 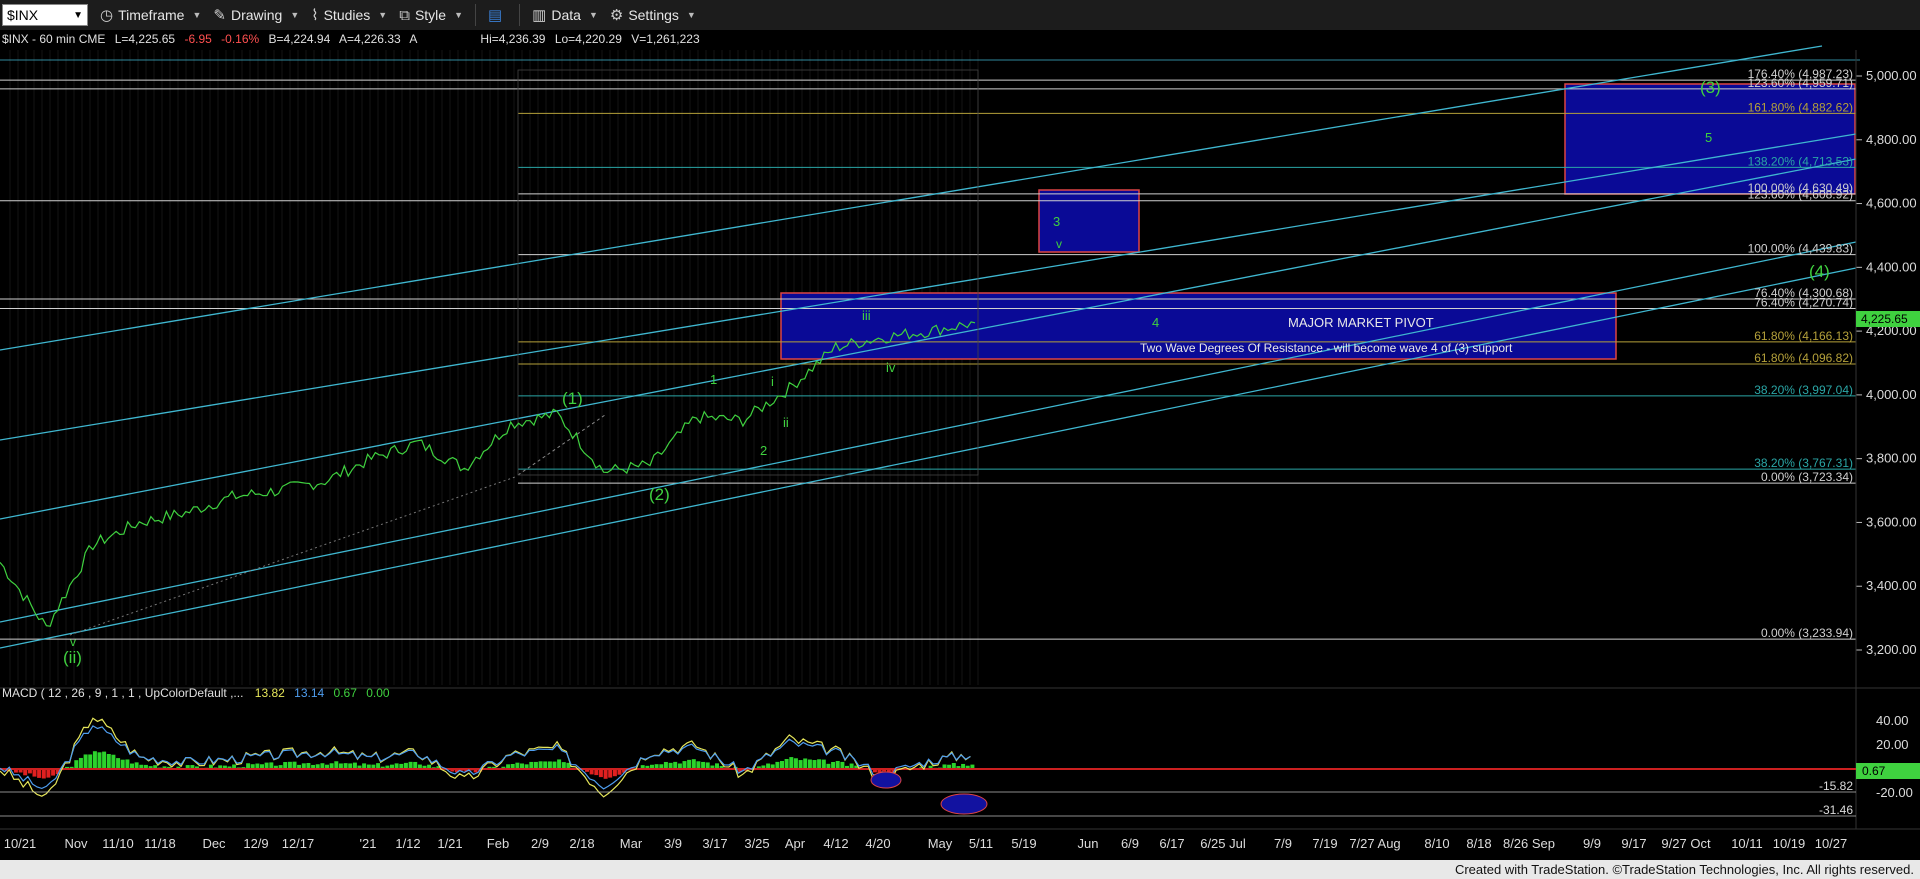 I want to click on fib-label: 76.40% (4,270.74), so click(x=1803, y=303).